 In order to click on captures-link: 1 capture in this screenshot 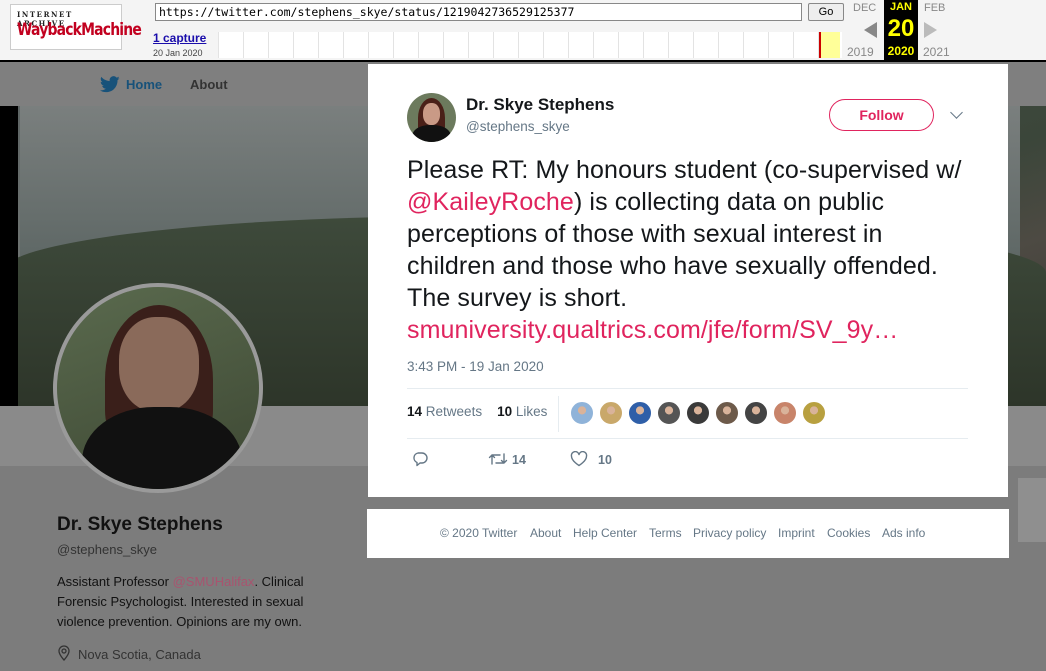, I will do `click(179, 38)`.